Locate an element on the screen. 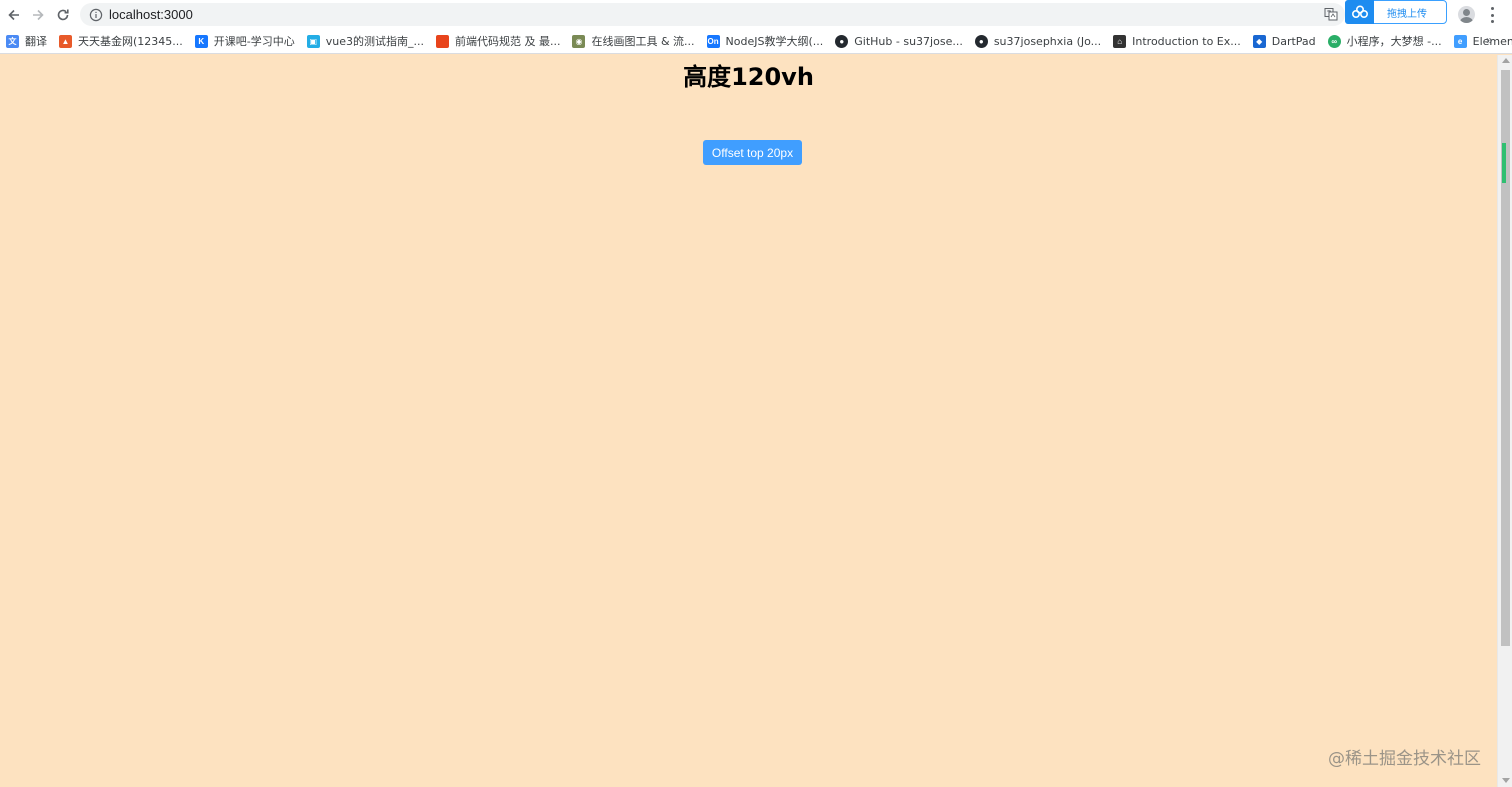 The image size is (1512, 787). url-text: localhost:3000 is located at coordinates (151, 14).